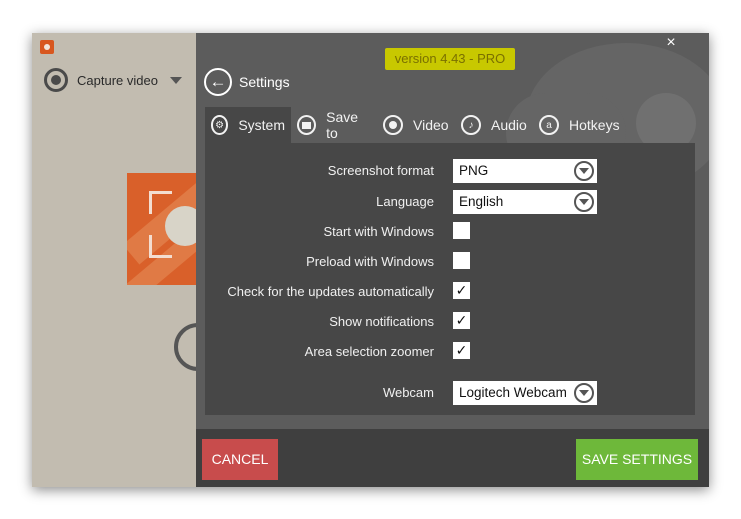 The image size is (741, 519). Describe the element at coordinates (330, 291) in the screenshot. I see `setting-label: Check for the updates automatically` at that location.